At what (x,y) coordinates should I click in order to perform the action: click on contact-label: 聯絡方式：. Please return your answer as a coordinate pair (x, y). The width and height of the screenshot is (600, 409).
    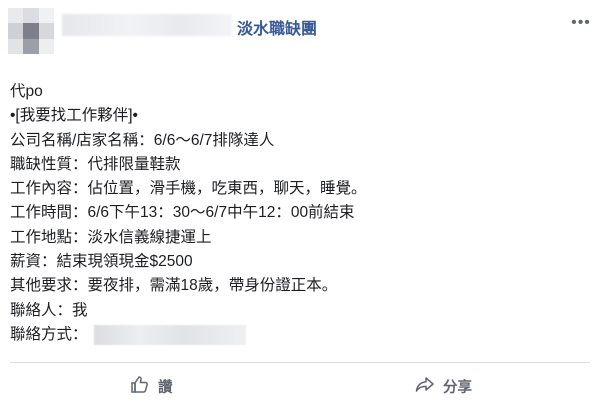
    Looking at the image, I should click on (49, 334).